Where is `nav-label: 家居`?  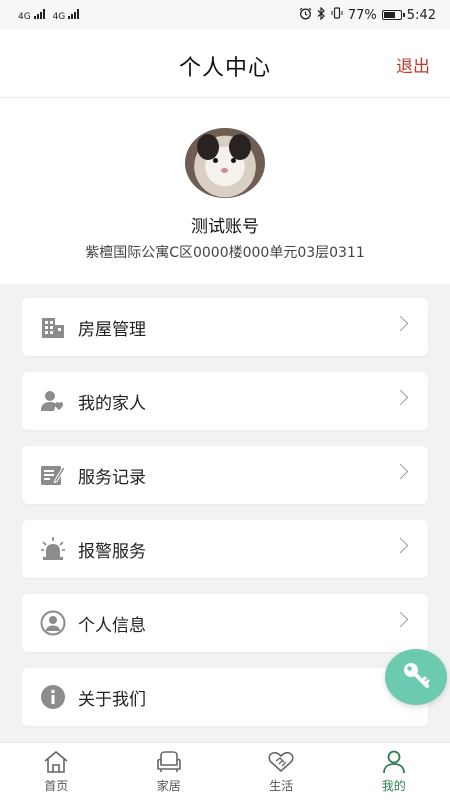 nav-label: 家居 is located at coordinates (168, 786).